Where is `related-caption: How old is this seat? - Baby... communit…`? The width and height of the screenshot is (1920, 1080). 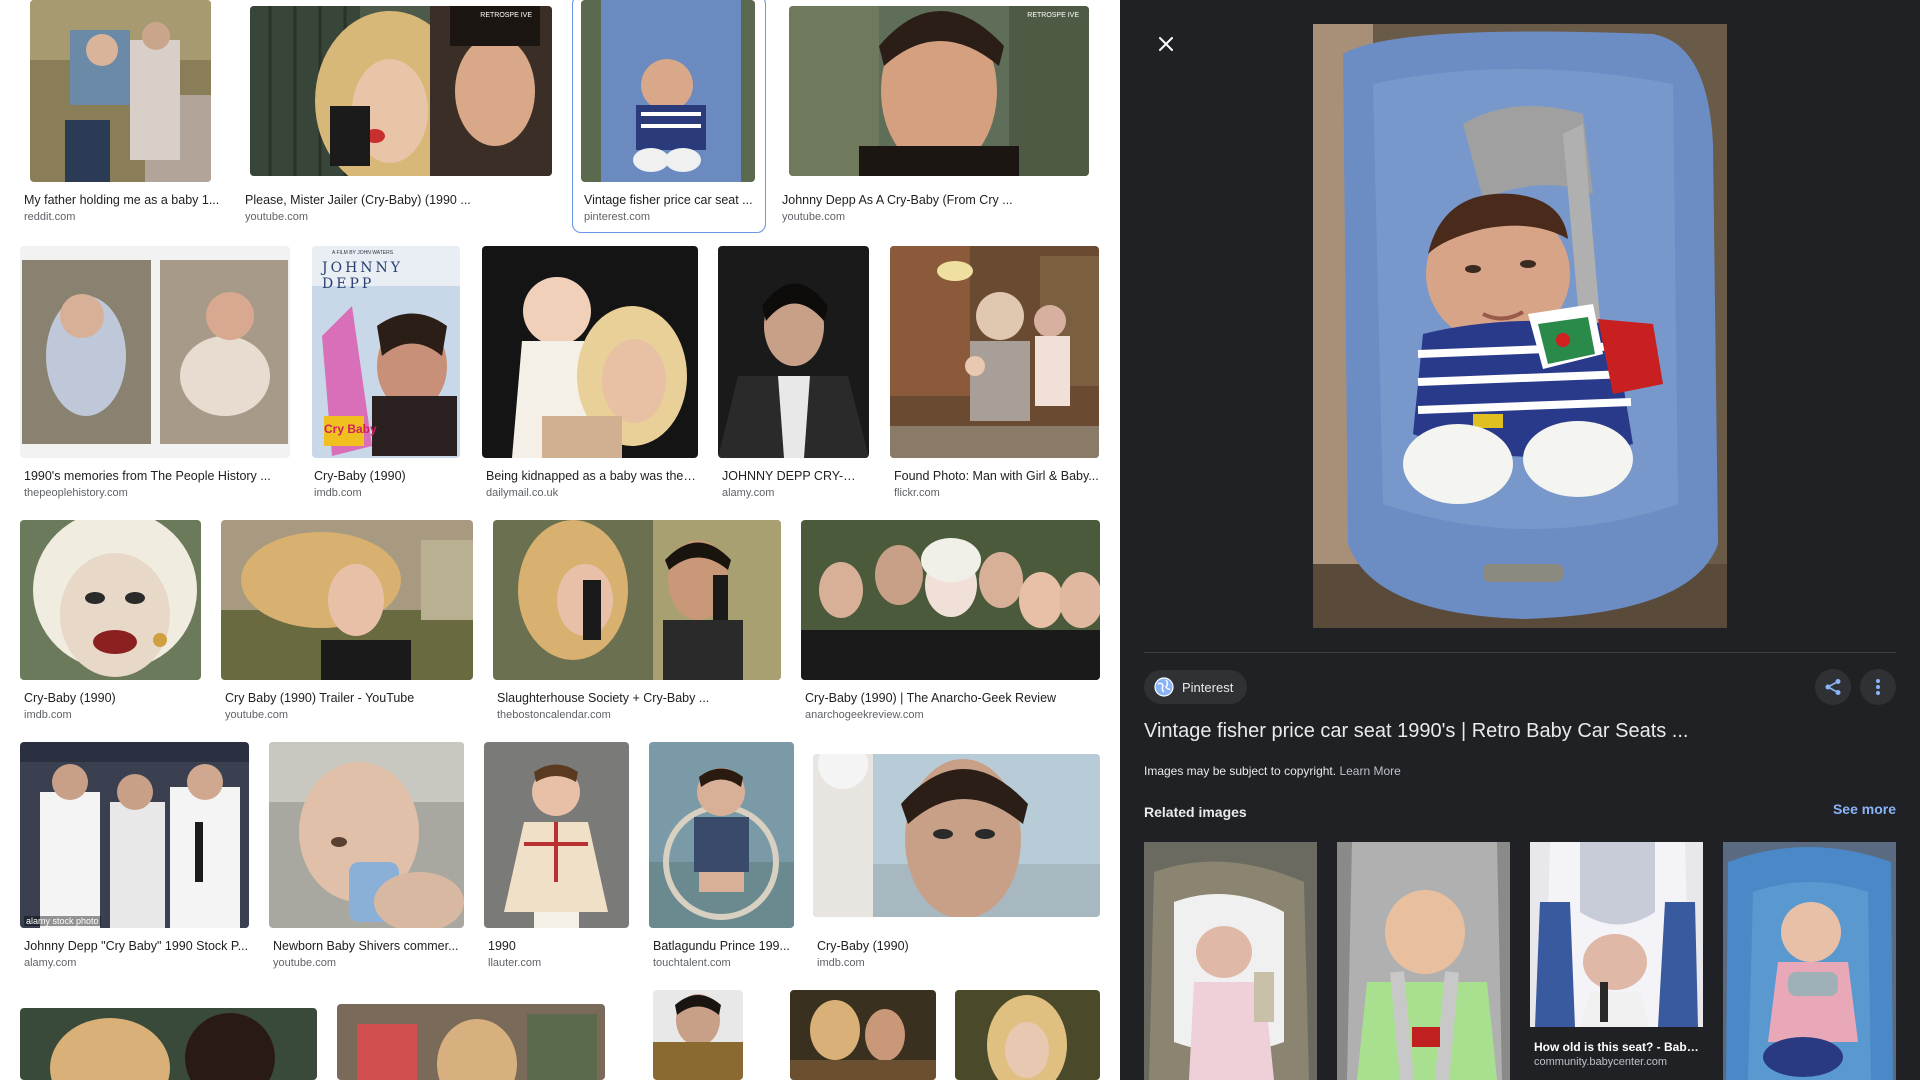
related-caption: How old is this seat? - Baby... communit… is located at coordinates (1616, 1054).